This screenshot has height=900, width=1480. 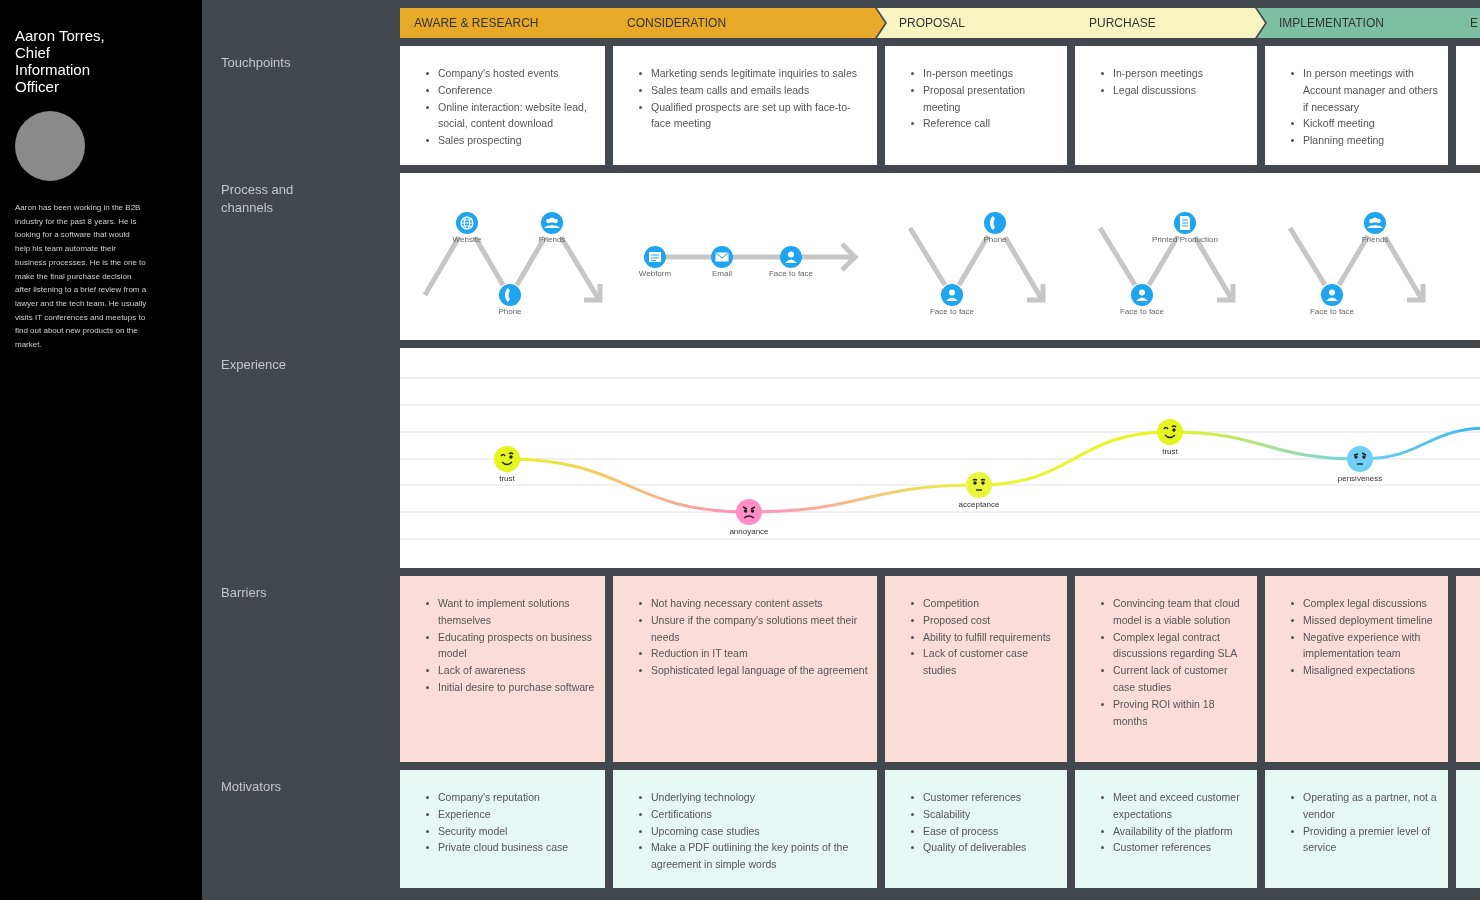 What do you see at coordinates (1158, 73) in the screenshot?
I see `list-item: In-person meetings` at bounding box center [1158, 73].